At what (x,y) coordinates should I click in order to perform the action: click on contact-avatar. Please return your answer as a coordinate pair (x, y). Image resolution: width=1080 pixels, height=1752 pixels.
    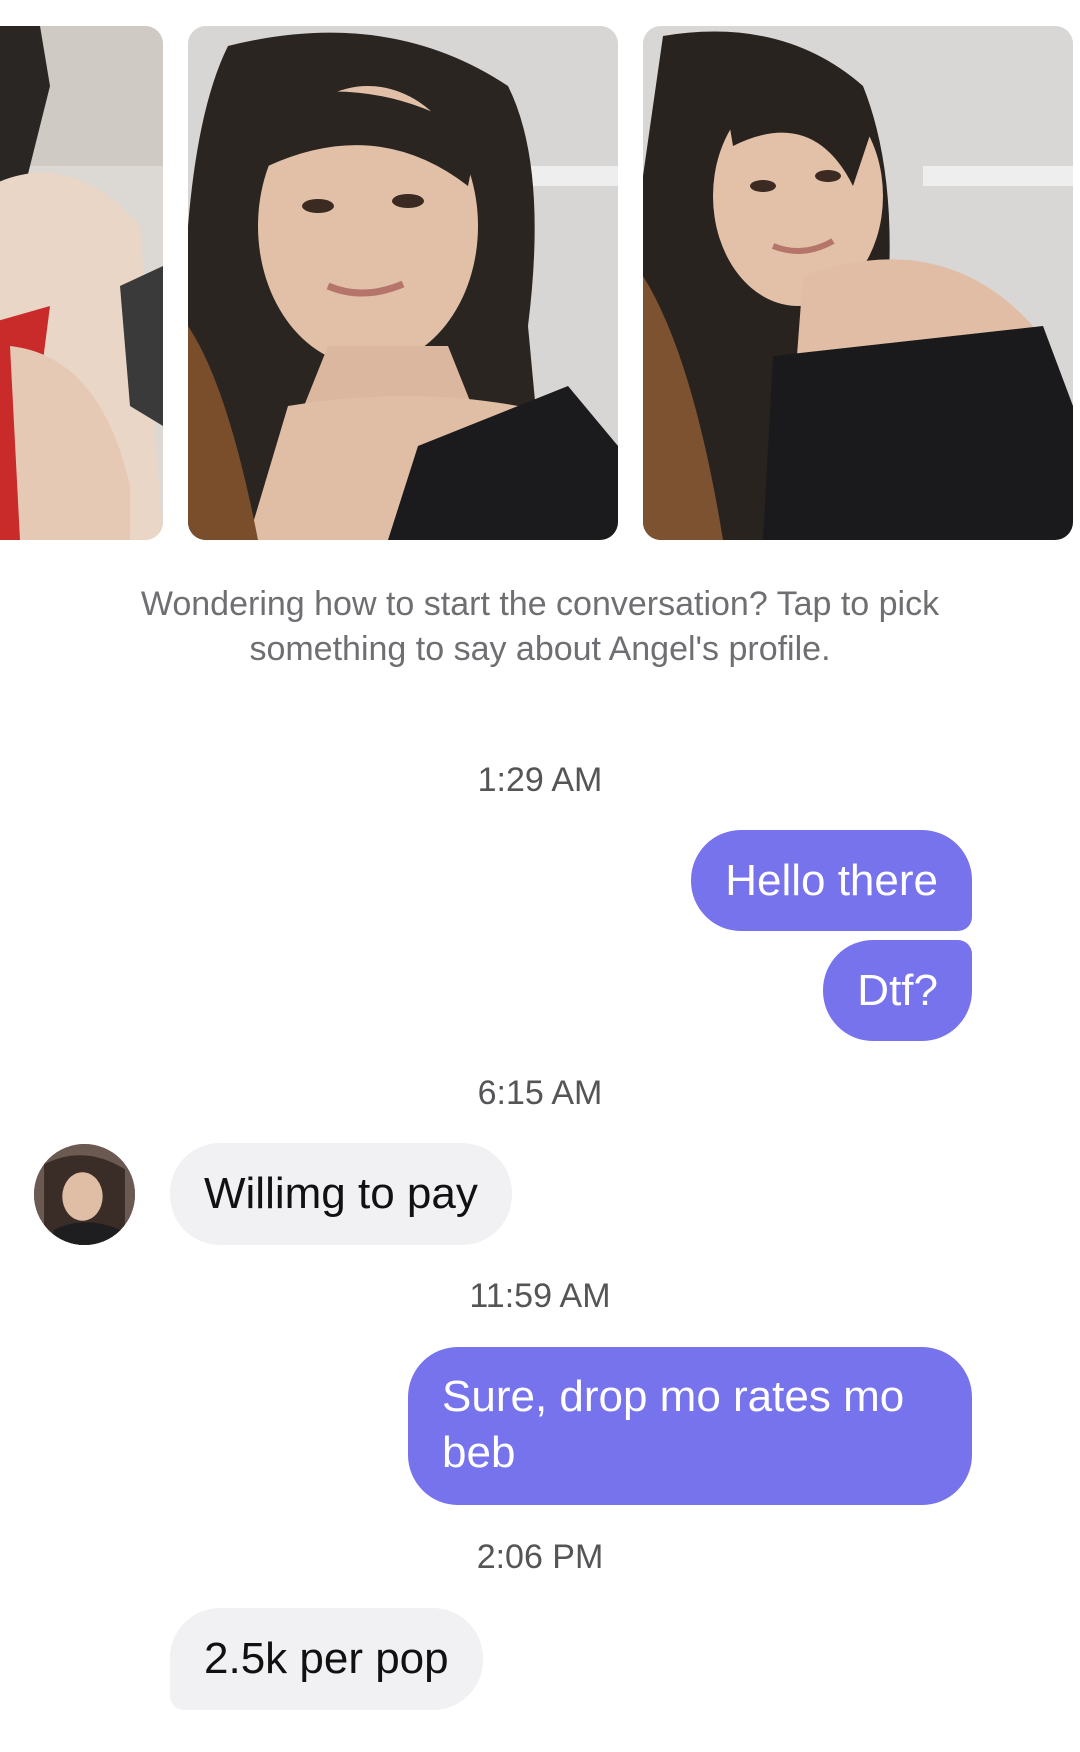
    Looking at the image, I should click on (84, 1194).